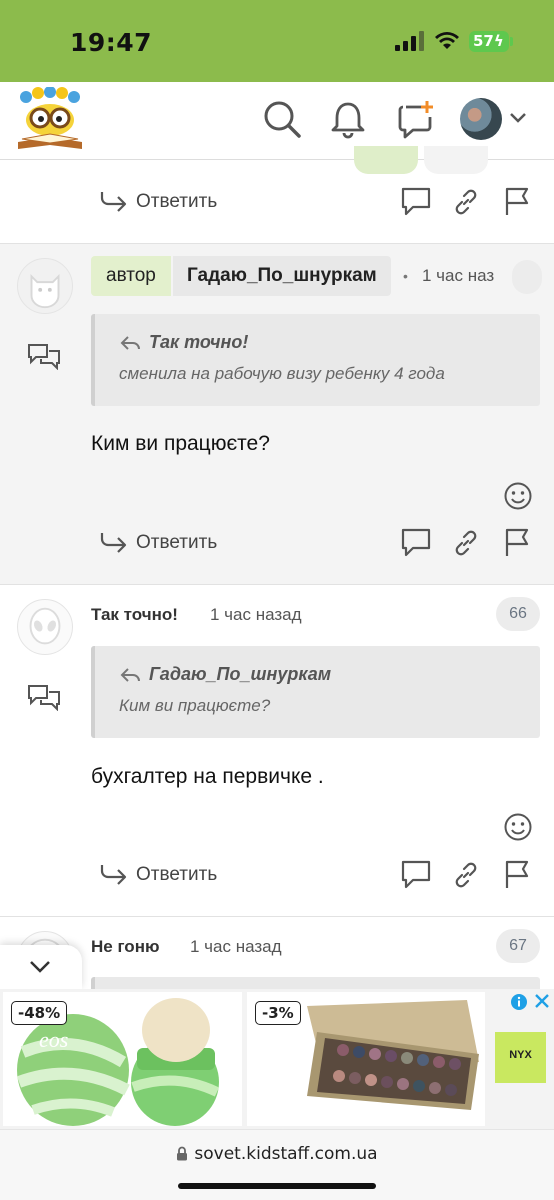  What do you see at coordinates (111, 42) in the screenshot?
I see `status-time: 19:47` at bounding box center [111, 42].